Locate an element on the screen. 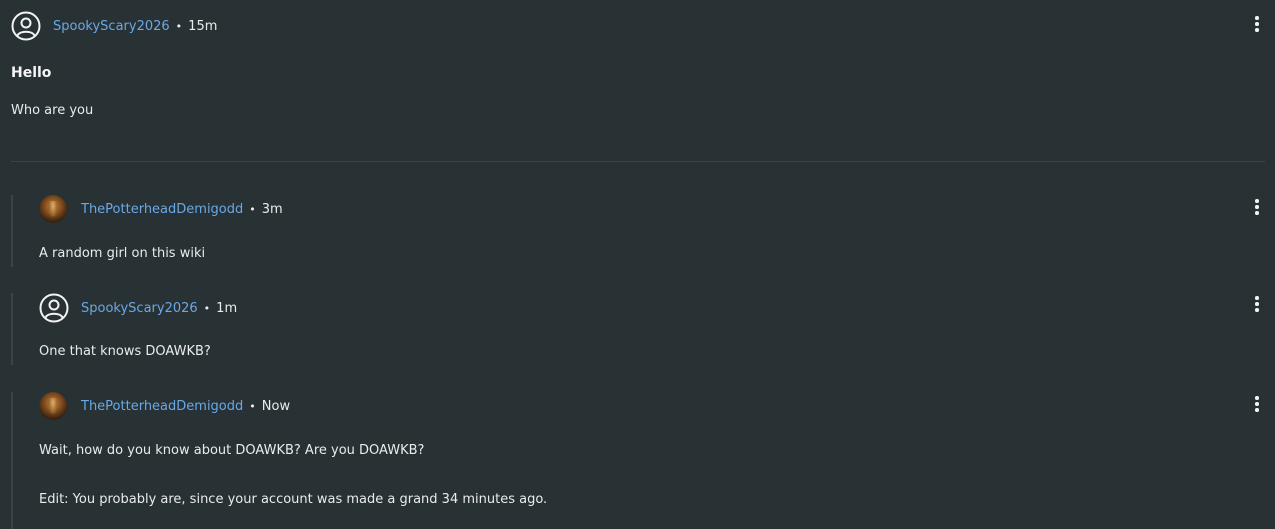  reply-timestamp: 1m is located at coordinates (227, 308).